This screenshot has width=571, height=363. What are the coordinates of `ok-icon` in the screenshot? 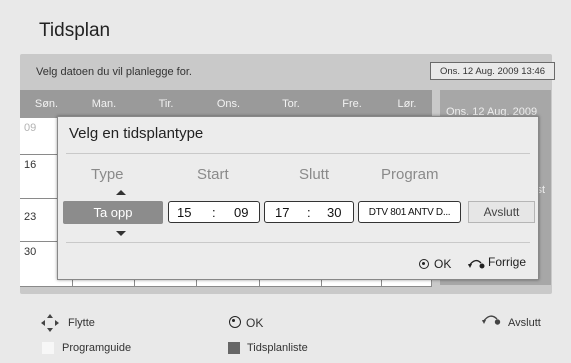 It's located at (235, 322).